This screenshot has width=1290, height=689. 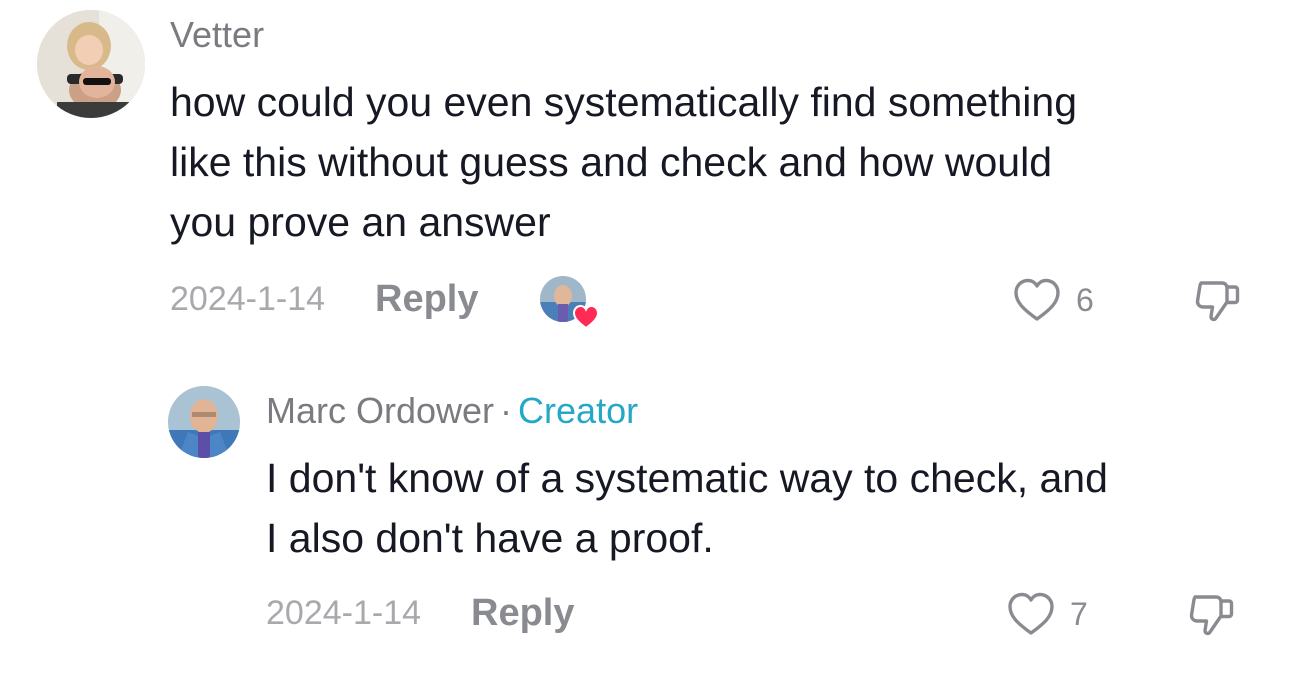 What do you see at coordinates (344, 612) in the screenshot?
I see `reply-date: 2024-1-14` at bounding box center [344, 612].